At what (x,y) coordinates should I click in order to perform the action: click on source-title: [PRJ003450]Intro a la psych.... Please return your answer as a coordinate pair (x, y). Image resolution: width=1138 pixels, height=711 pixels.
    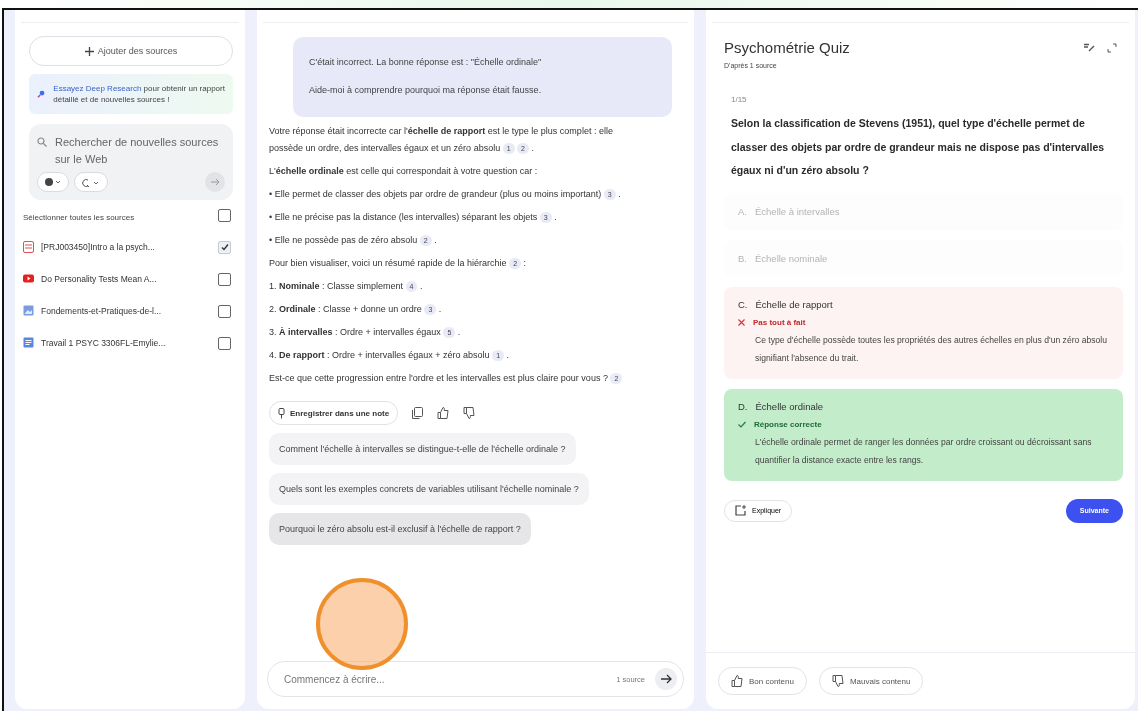
    Looking at the image, I should click on (98, 247).